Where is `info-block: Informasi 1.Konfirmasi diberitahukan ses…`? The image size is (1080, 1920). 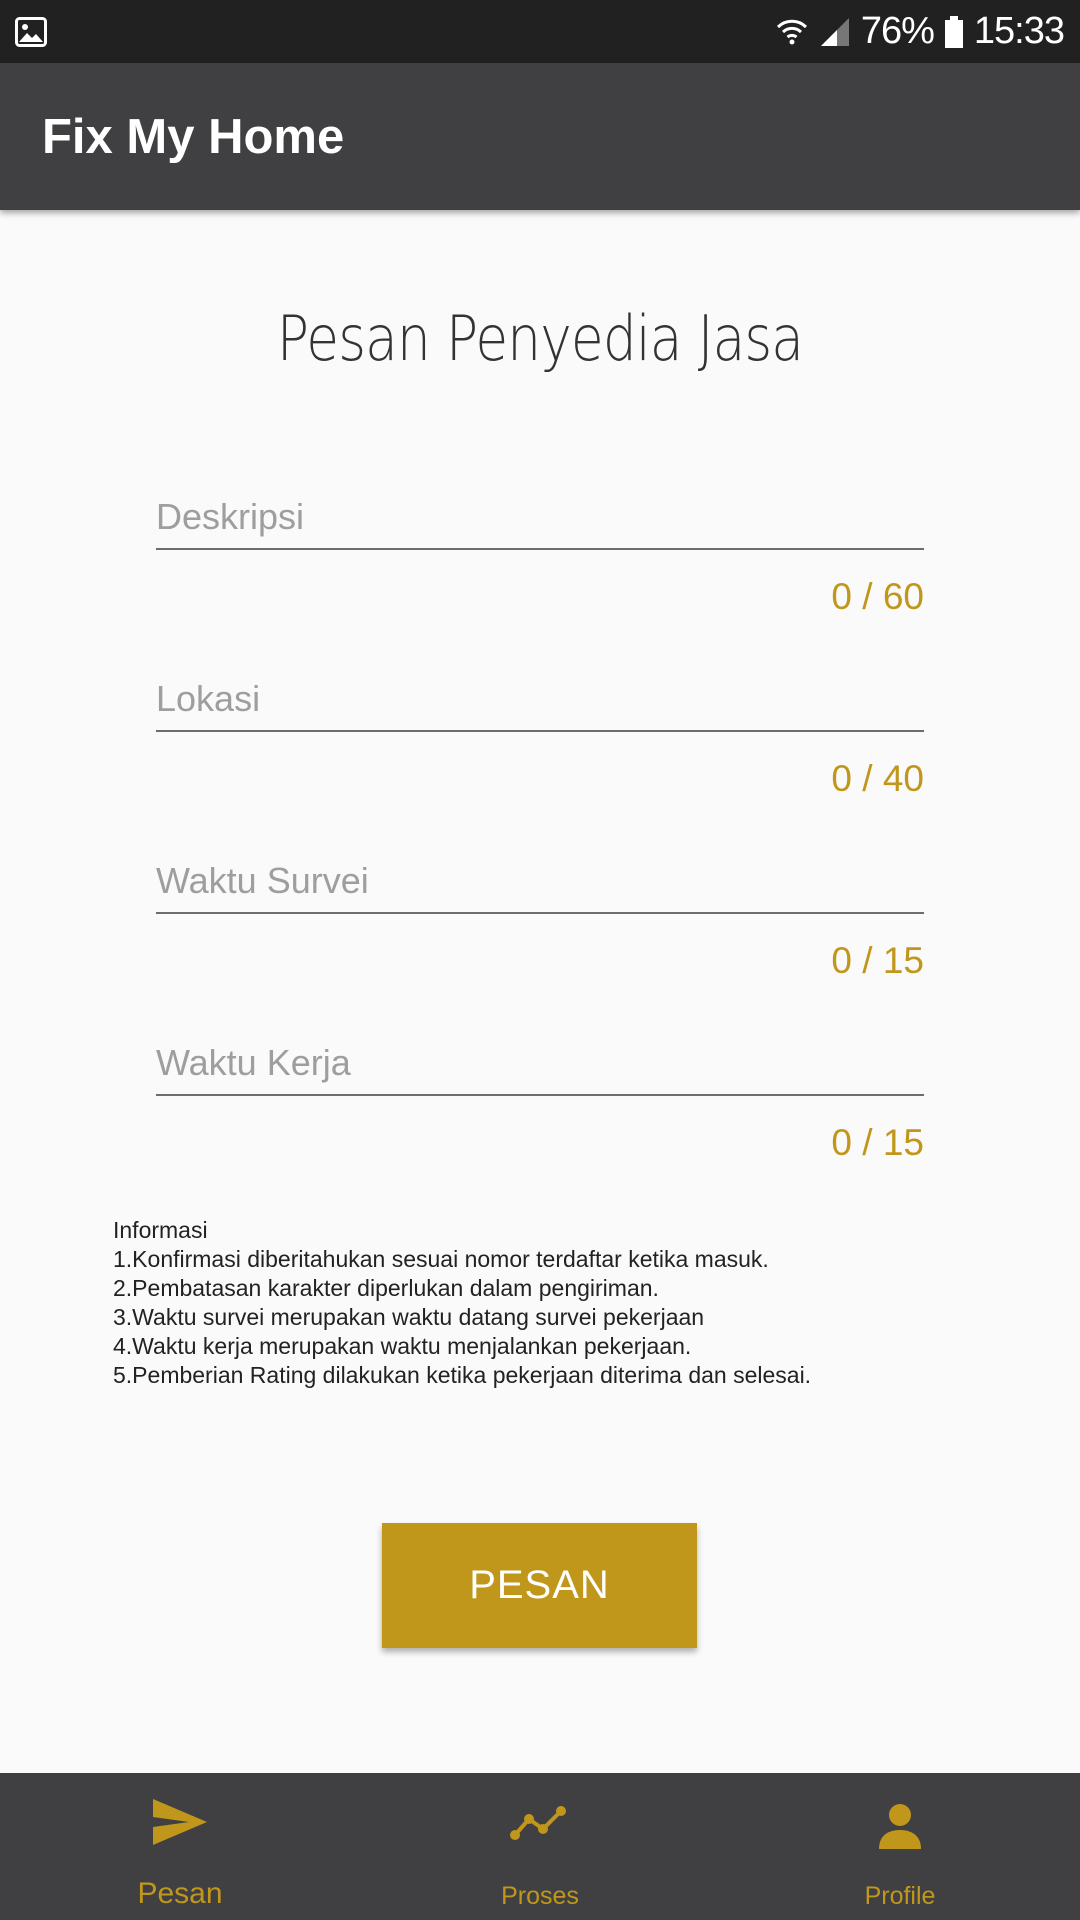 info-block: Informasi 1.Konfirmasi diberitahukan ses… is located at coordinates (462, 1303).